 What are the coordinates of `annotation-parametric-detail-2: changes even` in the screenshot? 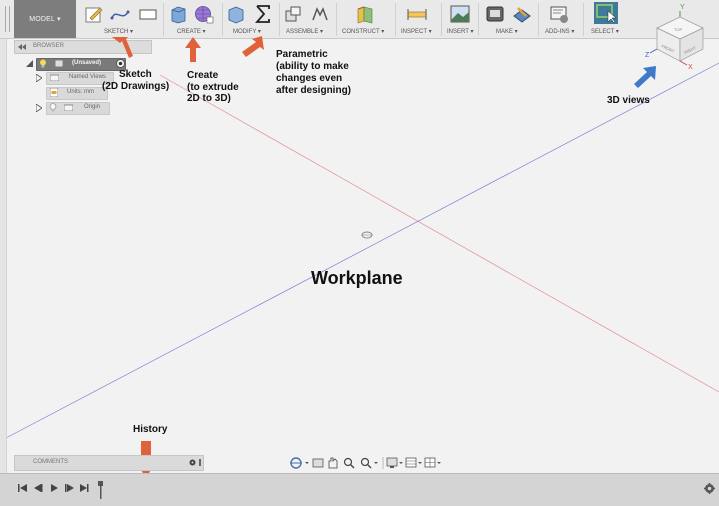 It's located at (309, 78).